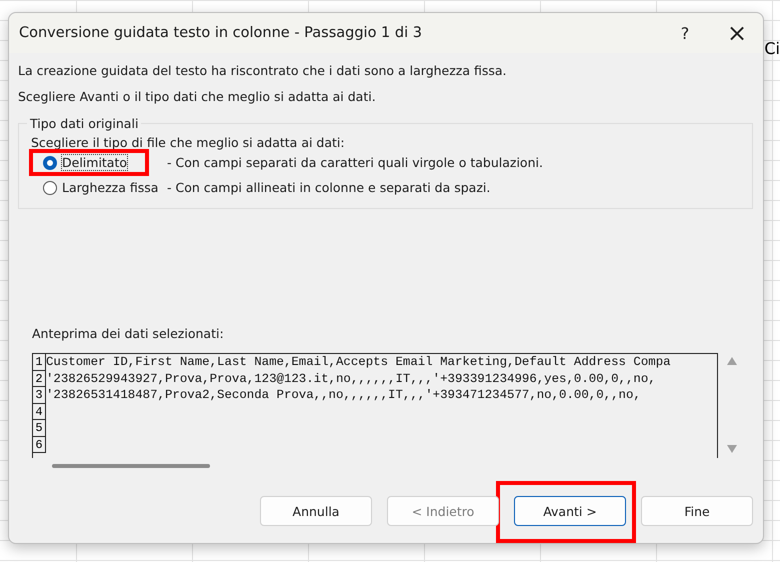 Image resolution: width=780 pixels, height=562 pixels. What do you see at coordinates (343, 395) in the screenshot?
I see `preview-line: '23826531418487,Prova2,Seconda Prova,,no,,,,,,IT,,,'+393471234577,no,0.00,0,,no,` at bounding box center [343, 395].